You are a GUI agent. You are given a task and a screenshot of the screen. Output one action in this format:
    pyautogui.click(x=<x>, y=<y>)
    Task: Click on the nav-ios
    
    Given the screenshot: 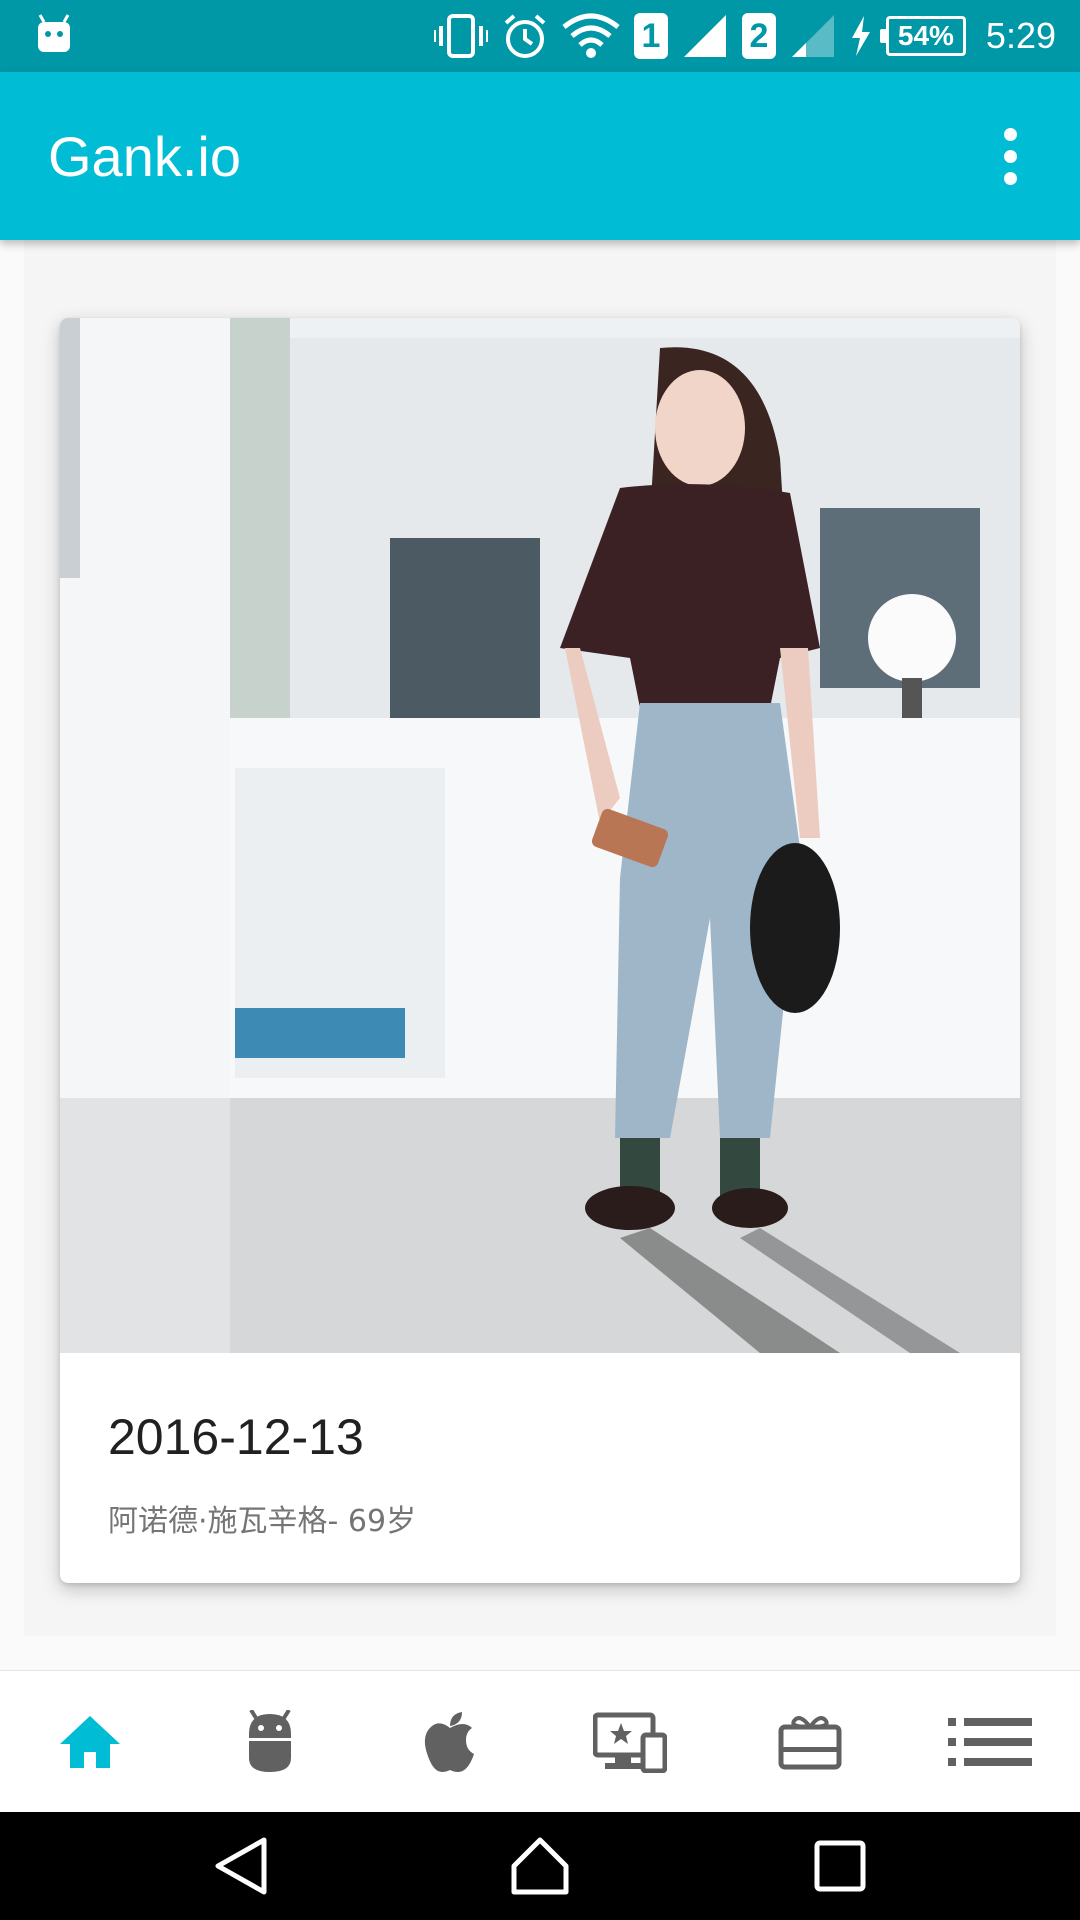 What is the action you would take?
    pyautogui.click(x=450, y=1741)
    